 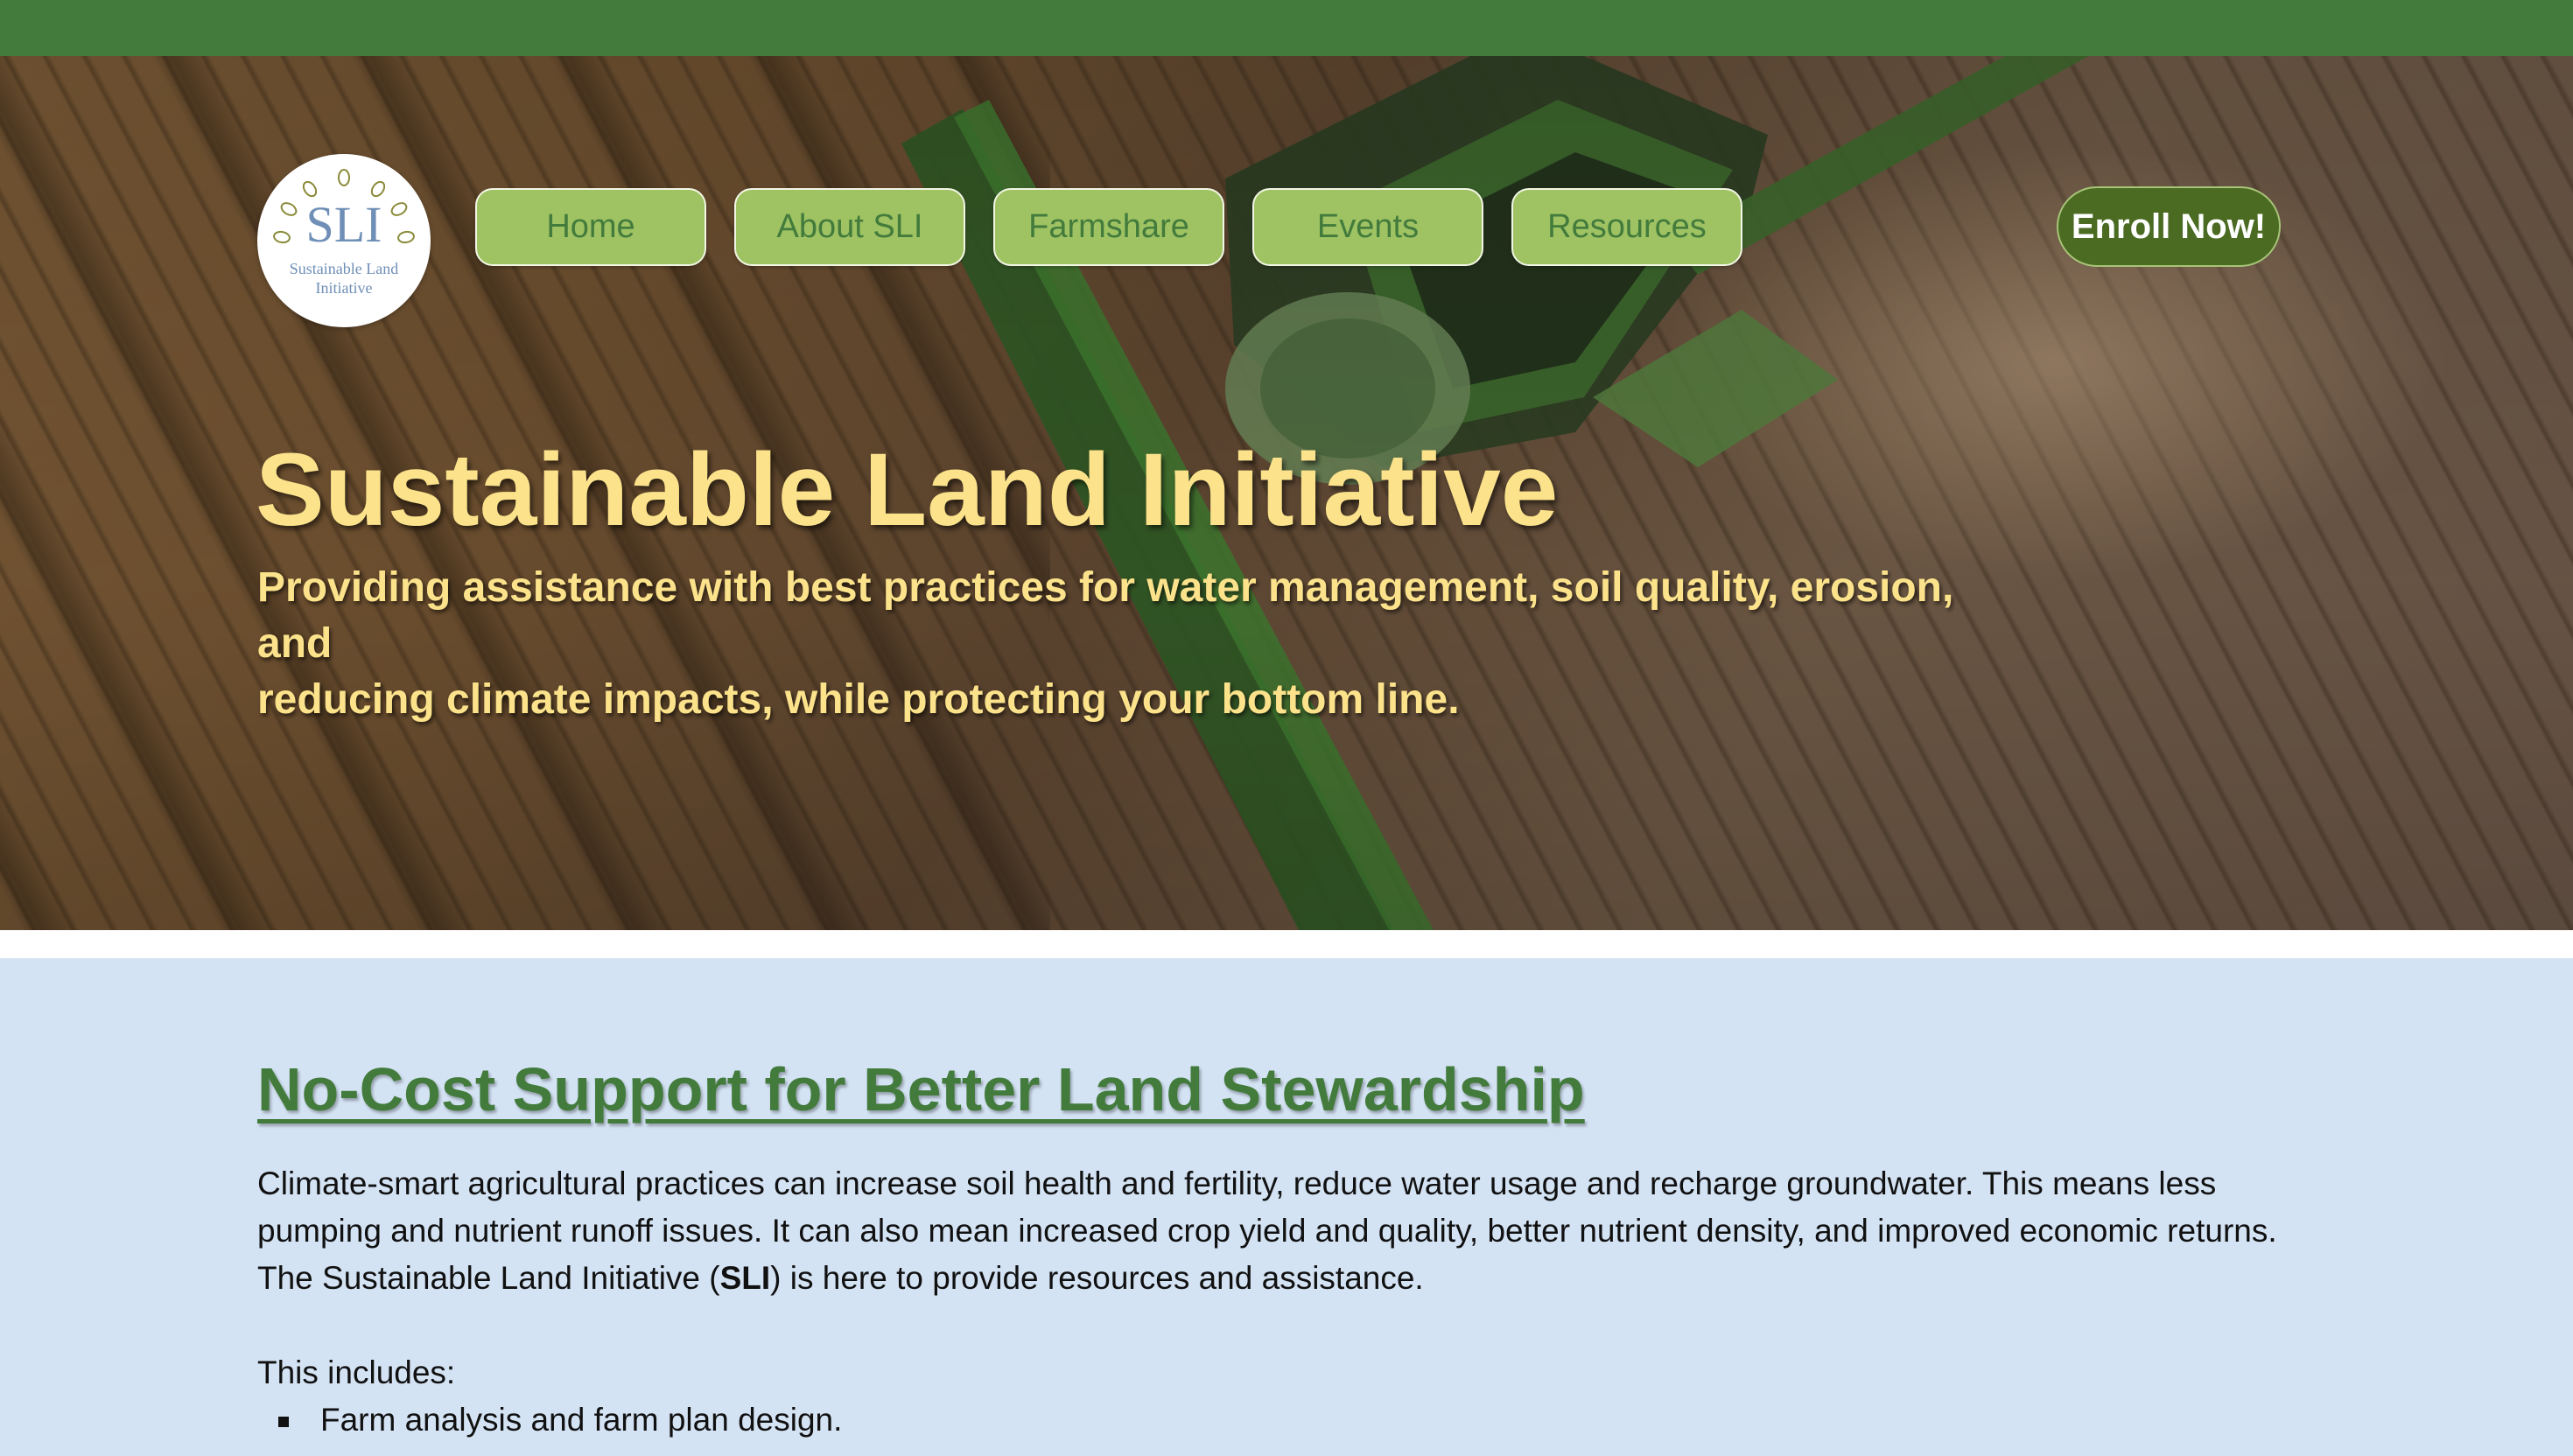 What do you see at coordinates (343, 224) in the screenshot?
I see `logo-abbreviation: SLI` at bounding box center [343, 224].